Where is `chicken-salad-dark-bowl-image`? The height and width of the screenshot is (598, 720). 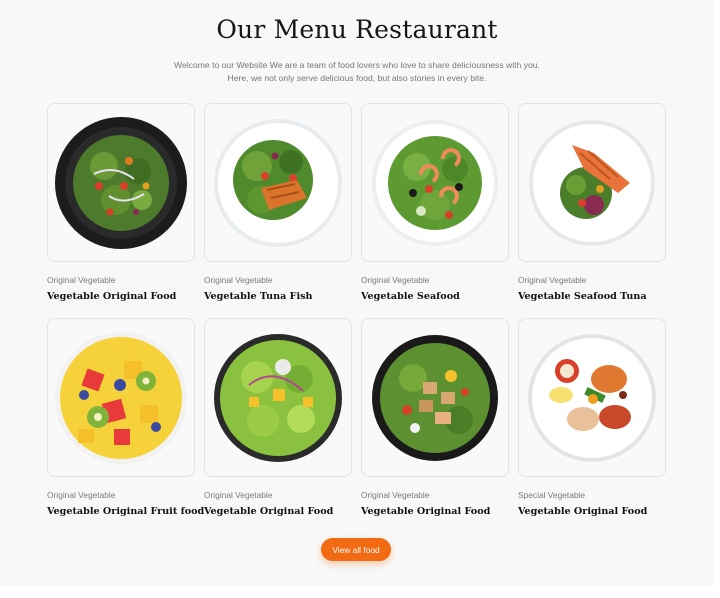
chicken-salad-dark-bowl-image is located at coordinates (435, 397).